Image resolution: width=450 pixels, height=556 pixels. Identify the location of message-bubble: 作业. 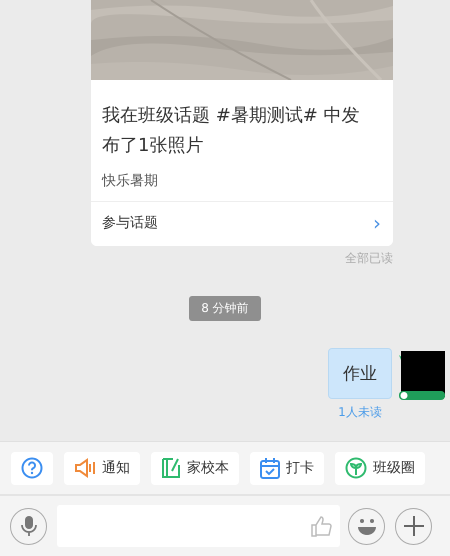
(360, 373).